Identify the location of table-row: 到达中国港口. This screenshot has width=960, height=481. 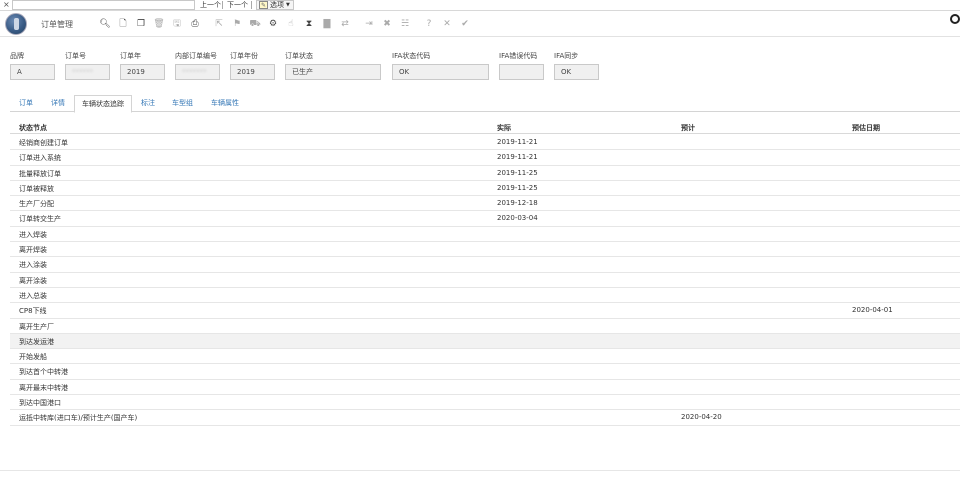
(485, 403).